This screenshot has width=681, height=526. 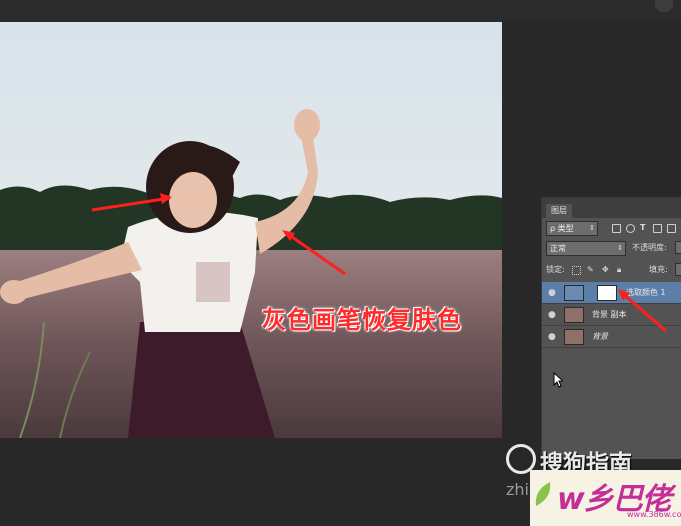 I want to click on filter-shape-icon, so click(x=657, y=228).